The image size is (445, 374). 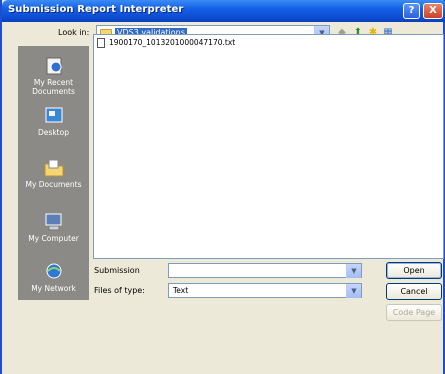 I want to click on my-computer-icon, so click(x=53, y=222).